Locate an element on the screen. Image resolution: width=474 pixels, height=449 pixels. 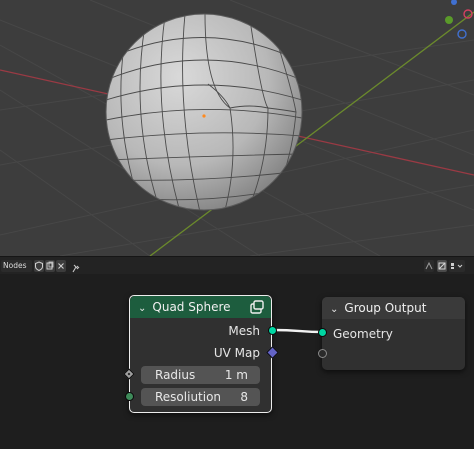
mesh-output-socket is located at coordinates (272, 330).